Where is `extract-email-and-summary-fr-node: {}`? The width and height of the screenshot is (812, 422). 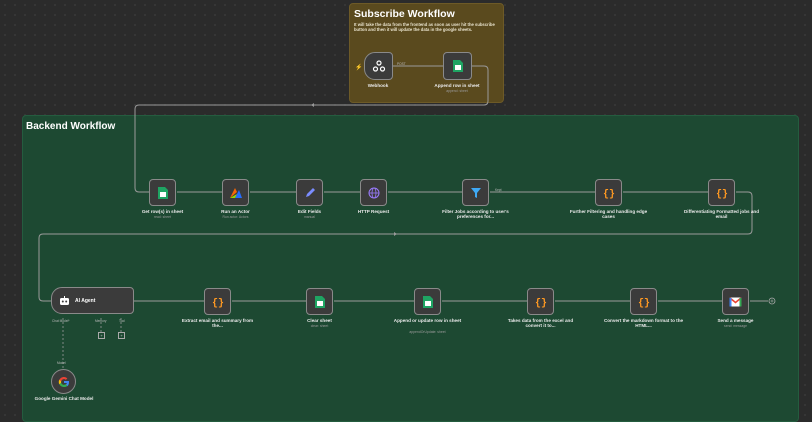
extract-email-and-summary-fr-node: {} is located at coordinates (217, 301).